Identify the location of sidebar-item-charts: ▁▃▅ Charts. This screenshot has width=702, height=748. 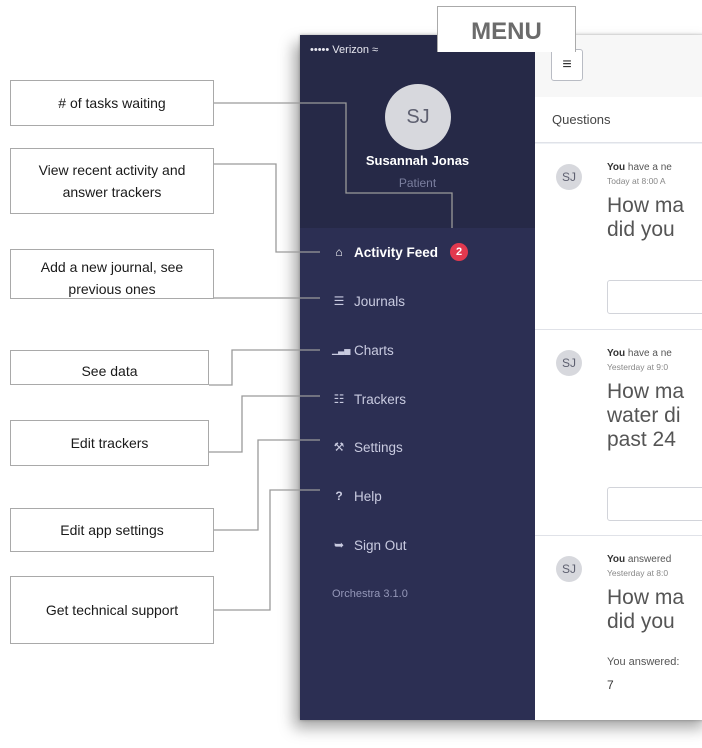
(363, 350).